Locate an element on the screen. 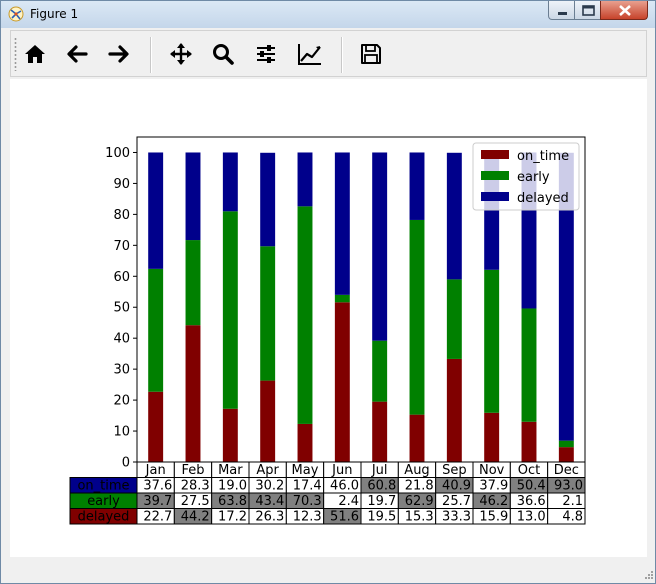 This screenshot has width=656, height=584. configure-subplots-button is located at coordinates (266, 54).